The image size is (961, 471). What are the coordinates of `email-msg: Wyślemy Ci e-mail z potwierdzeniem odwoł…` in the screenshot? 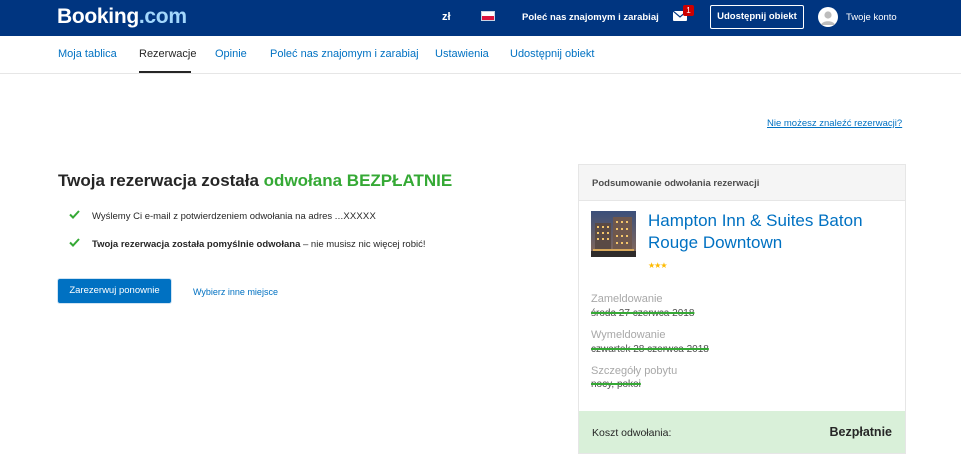 It's located at (213, 216).